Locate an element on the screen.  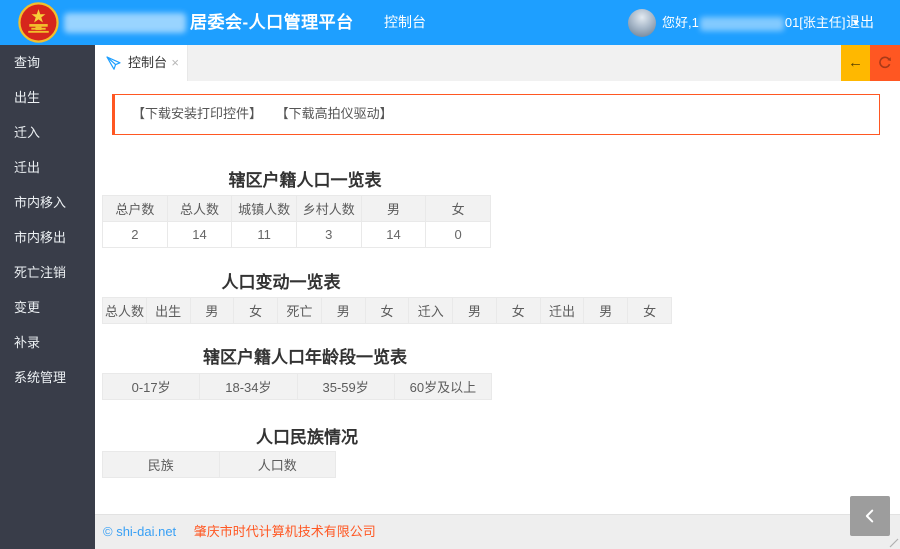
redacted-org-name is located at coordinates (125, 23).